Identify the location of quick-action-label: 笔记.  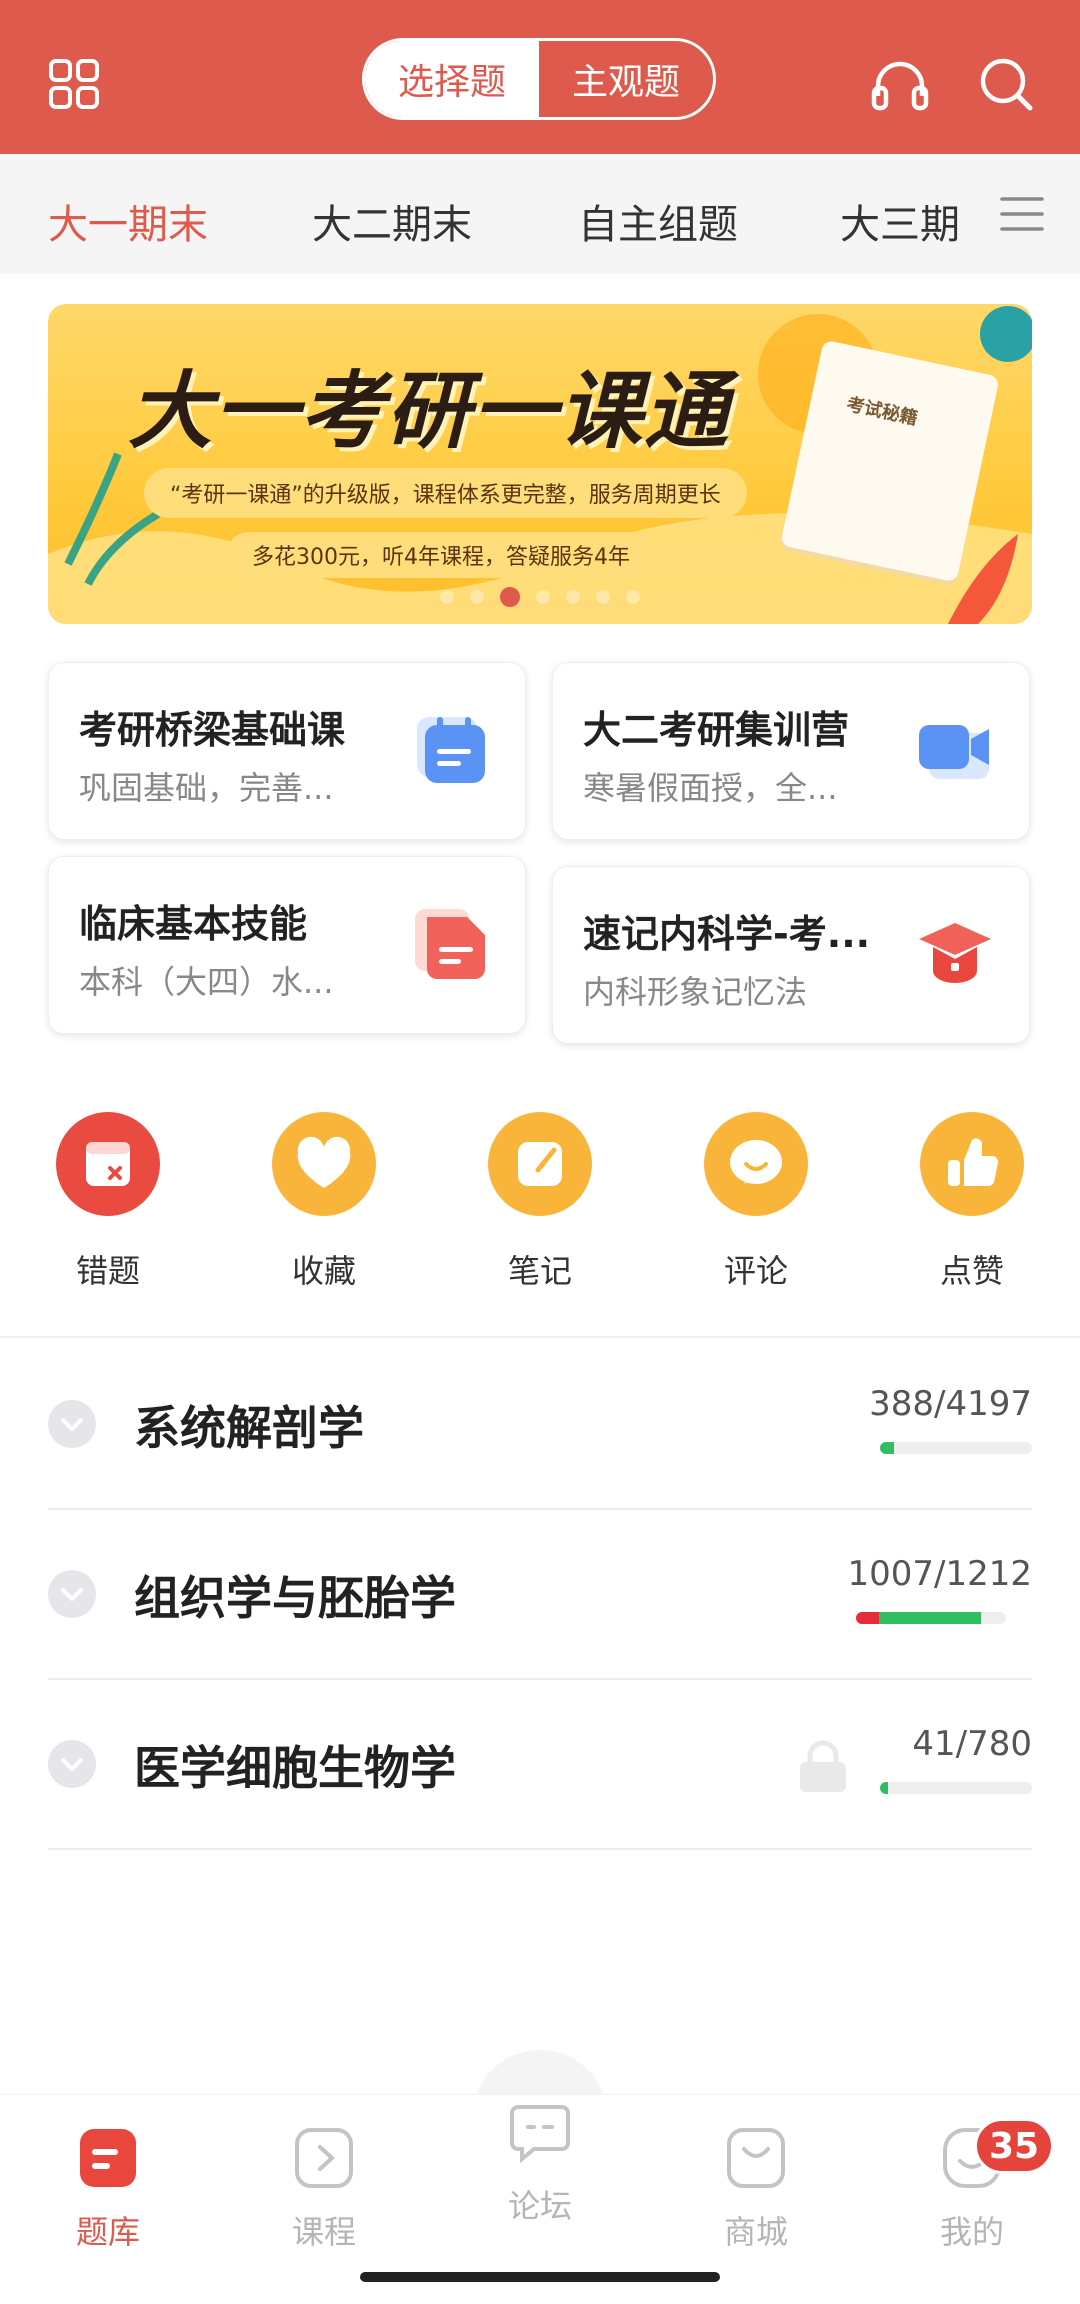
(539, 1271).